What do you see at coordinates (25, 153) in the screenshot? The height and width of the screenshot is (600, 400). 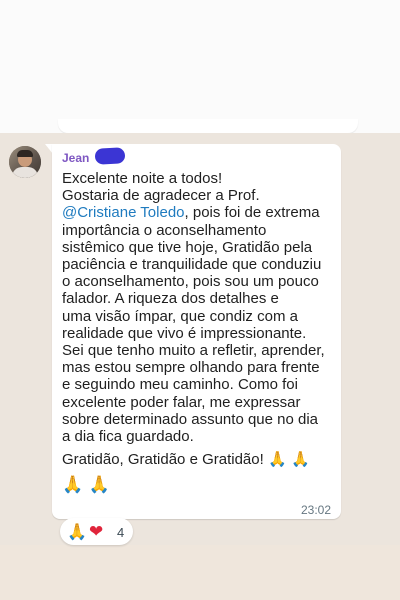 I see `avatar-hair` at bounding box center [25, 153].